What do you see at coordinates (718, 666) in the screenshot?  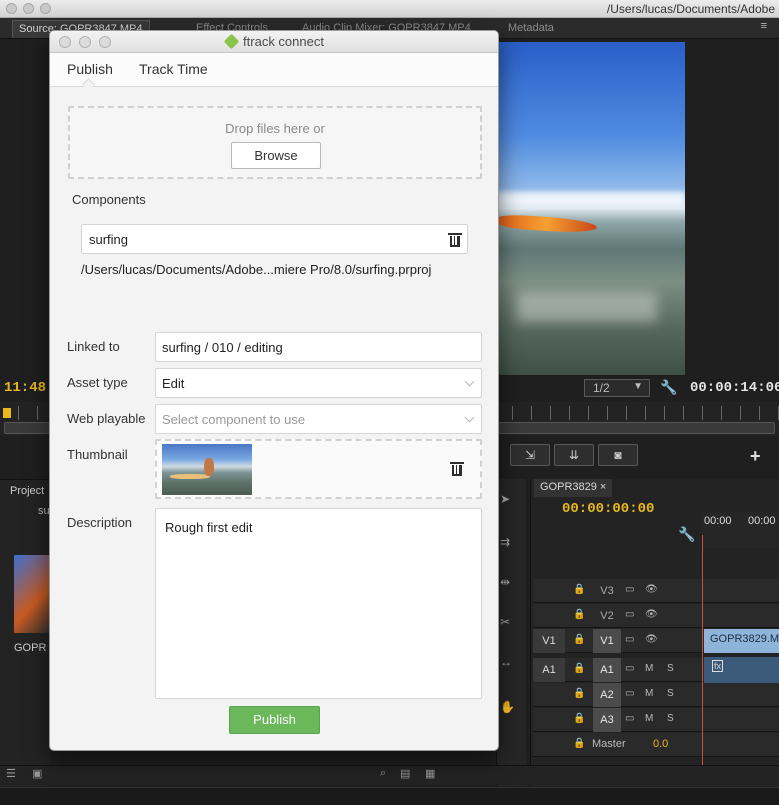 I see `fx-badge: fx` at bounding box center [718, 666].